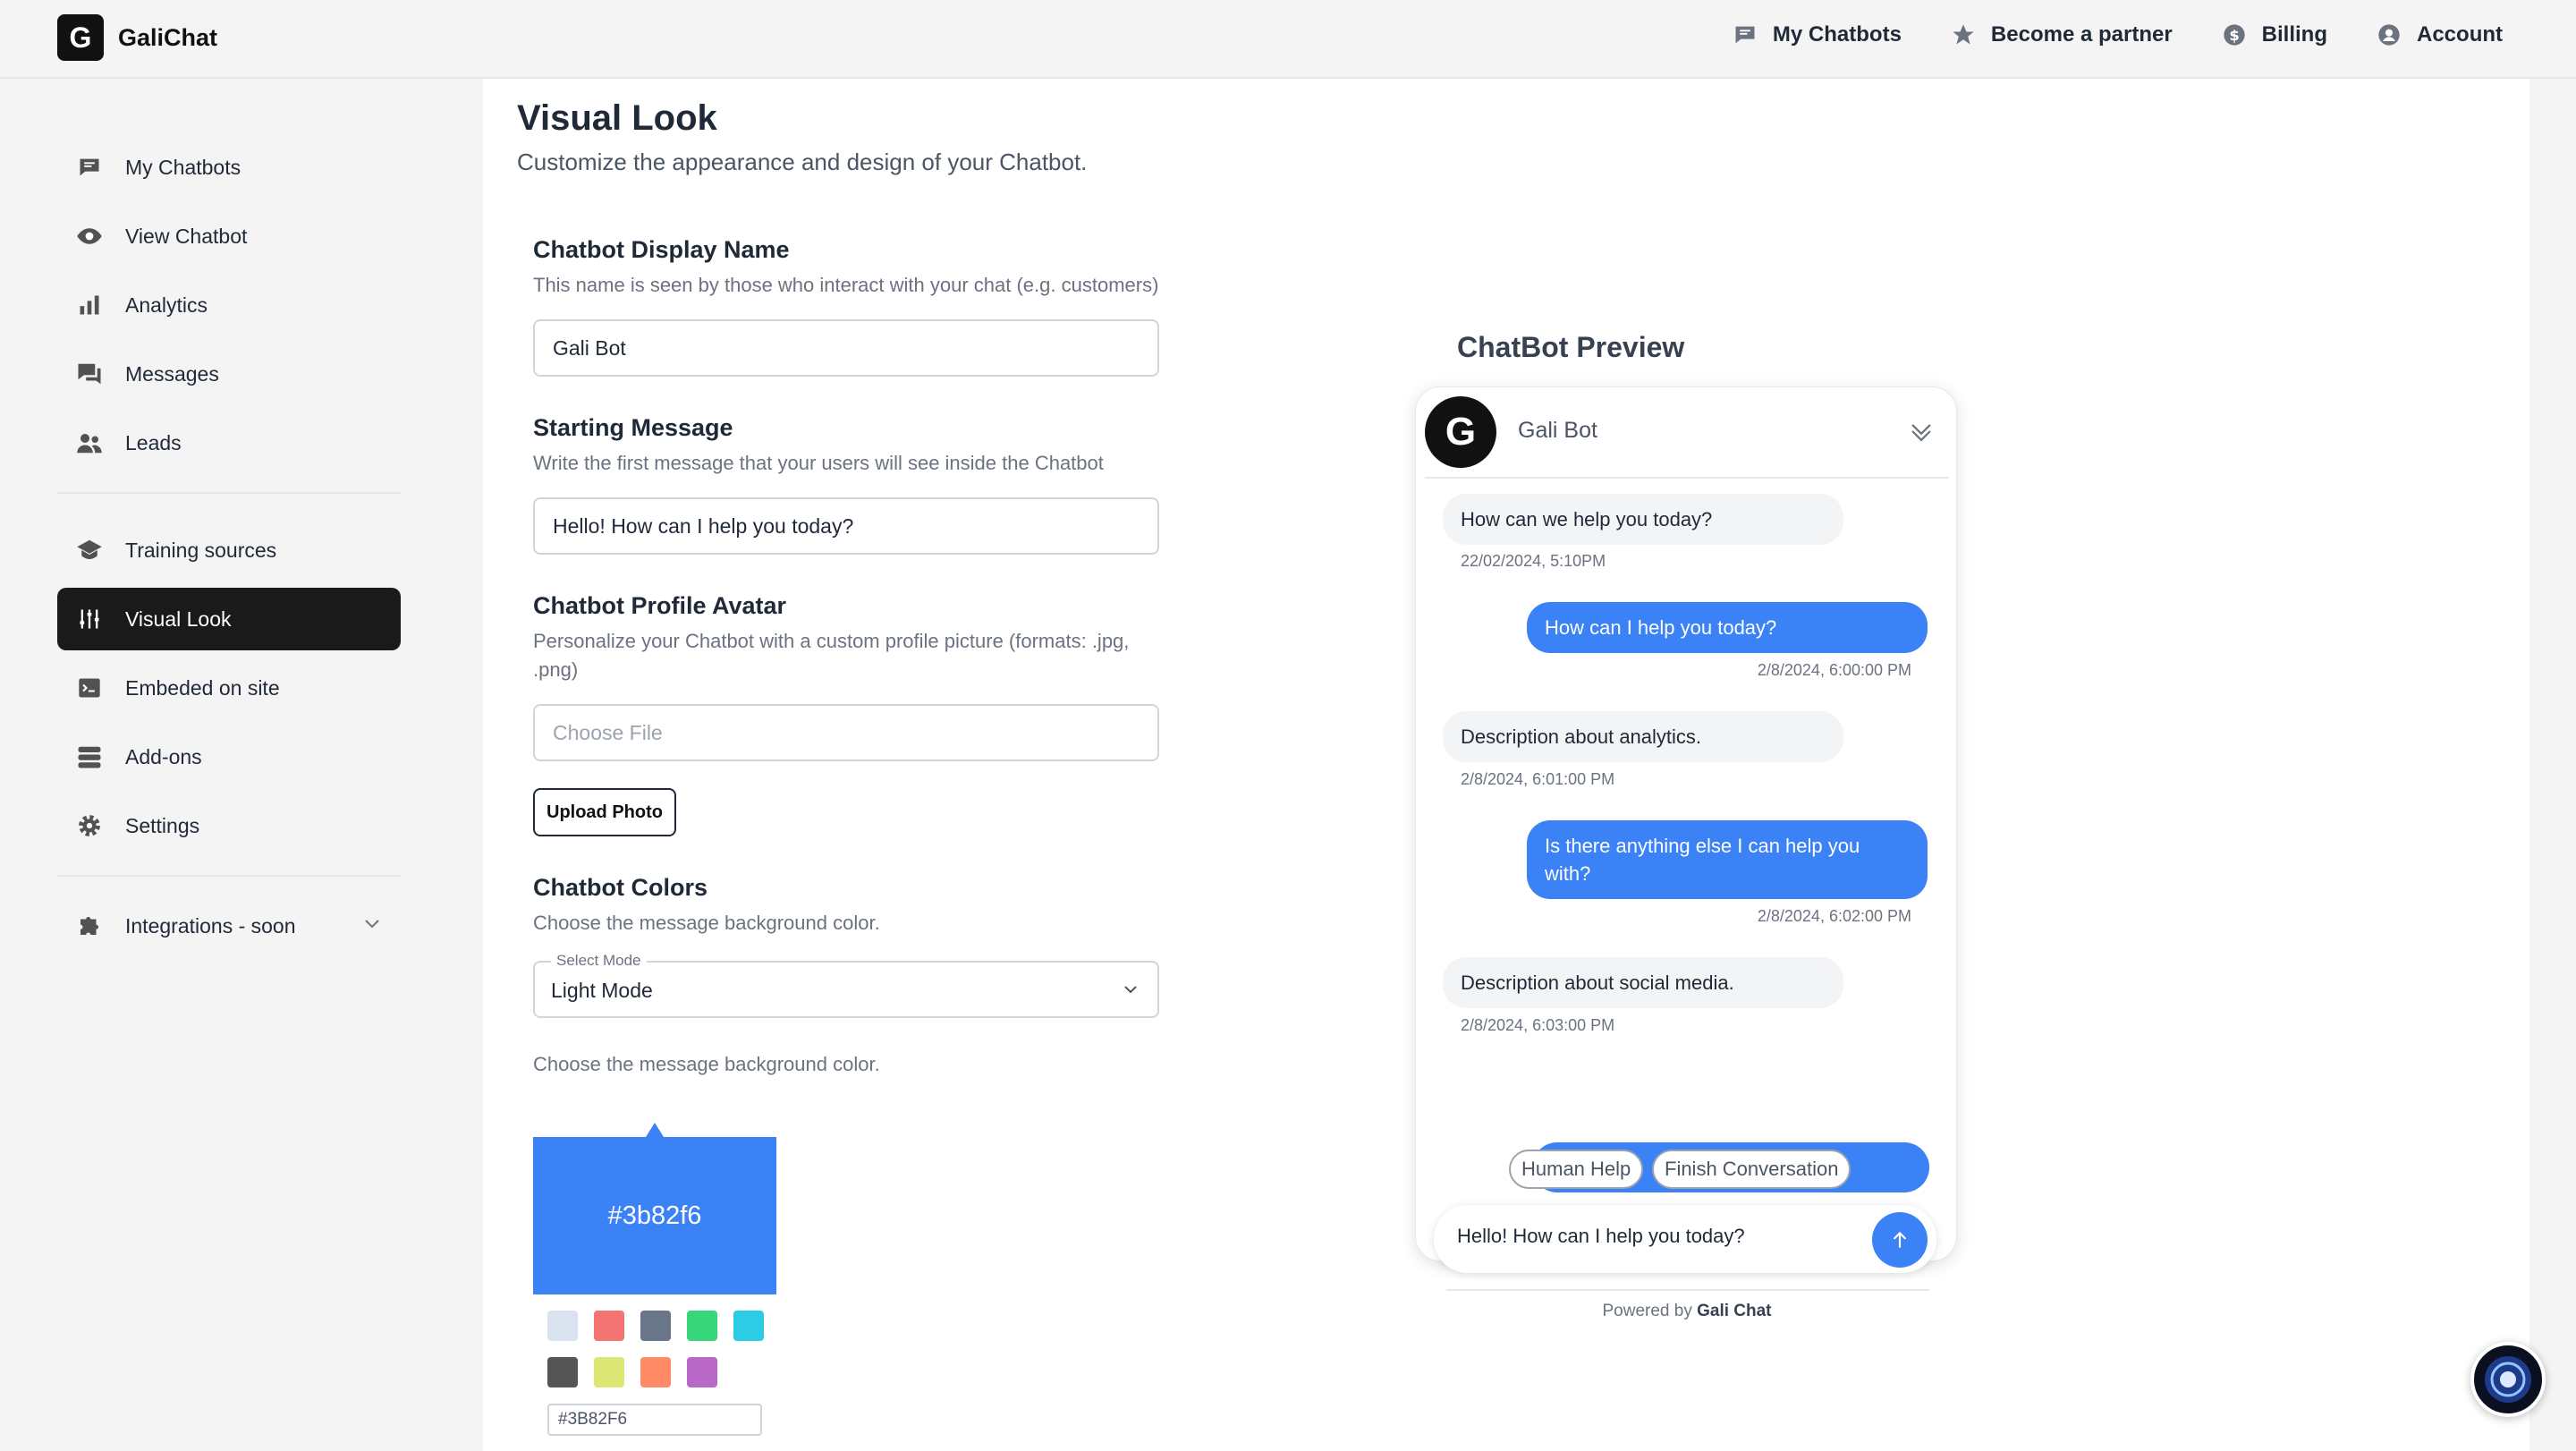 The width and height of the screenshot is (2576, 1451). I want to click on sidebar-item-embeded-on-site: Embeded on site, so click(229, 688).